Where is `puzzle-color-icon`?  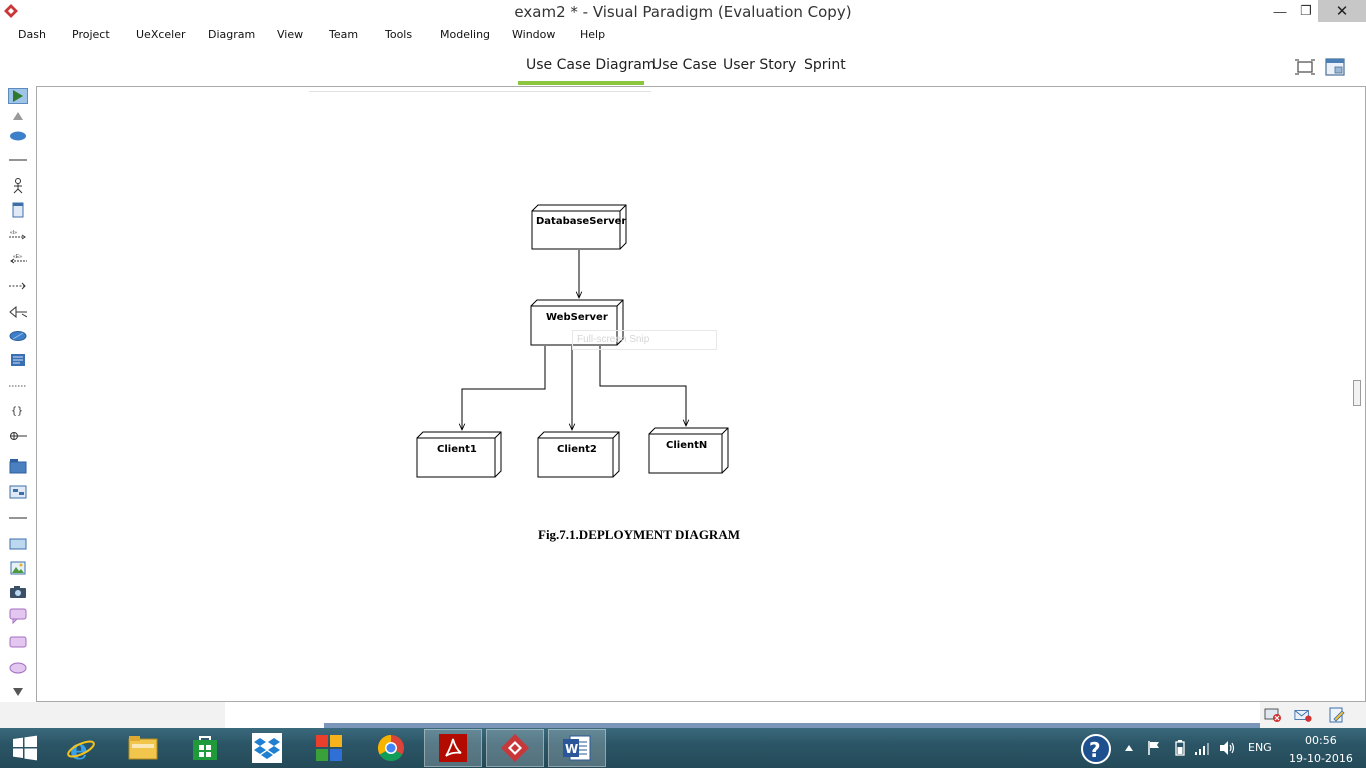
puzzle-color-icon is located at coordinates (329, 748).